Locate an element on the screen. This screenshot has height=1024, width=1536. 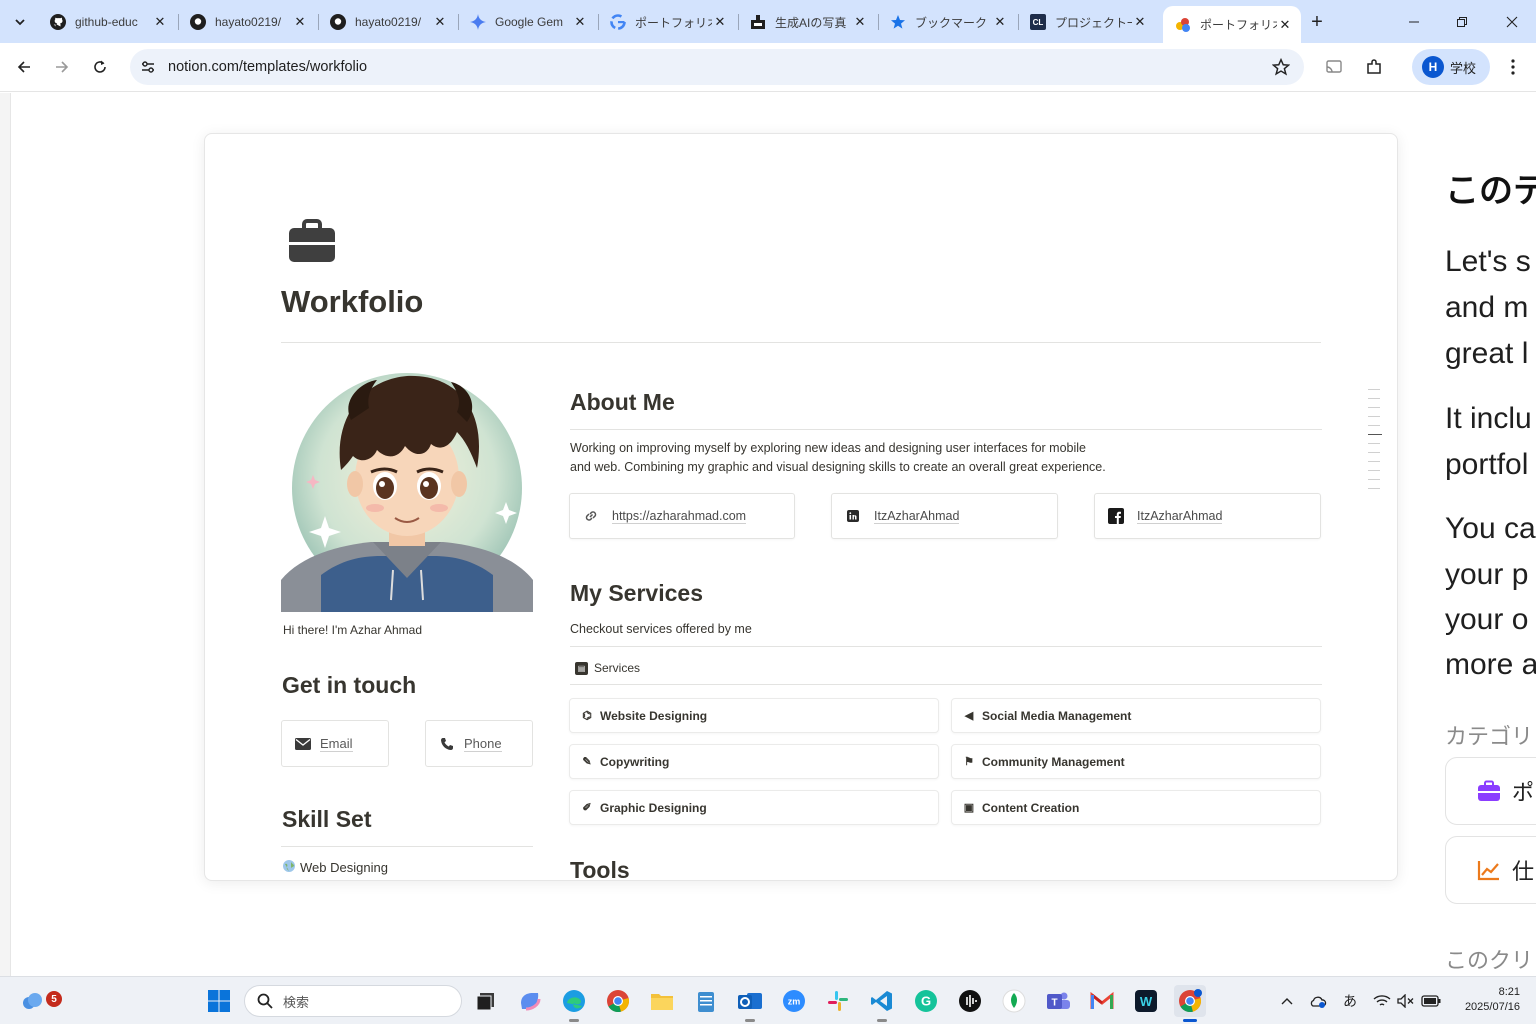
email-button: Email is located at coordinates (335, 743).